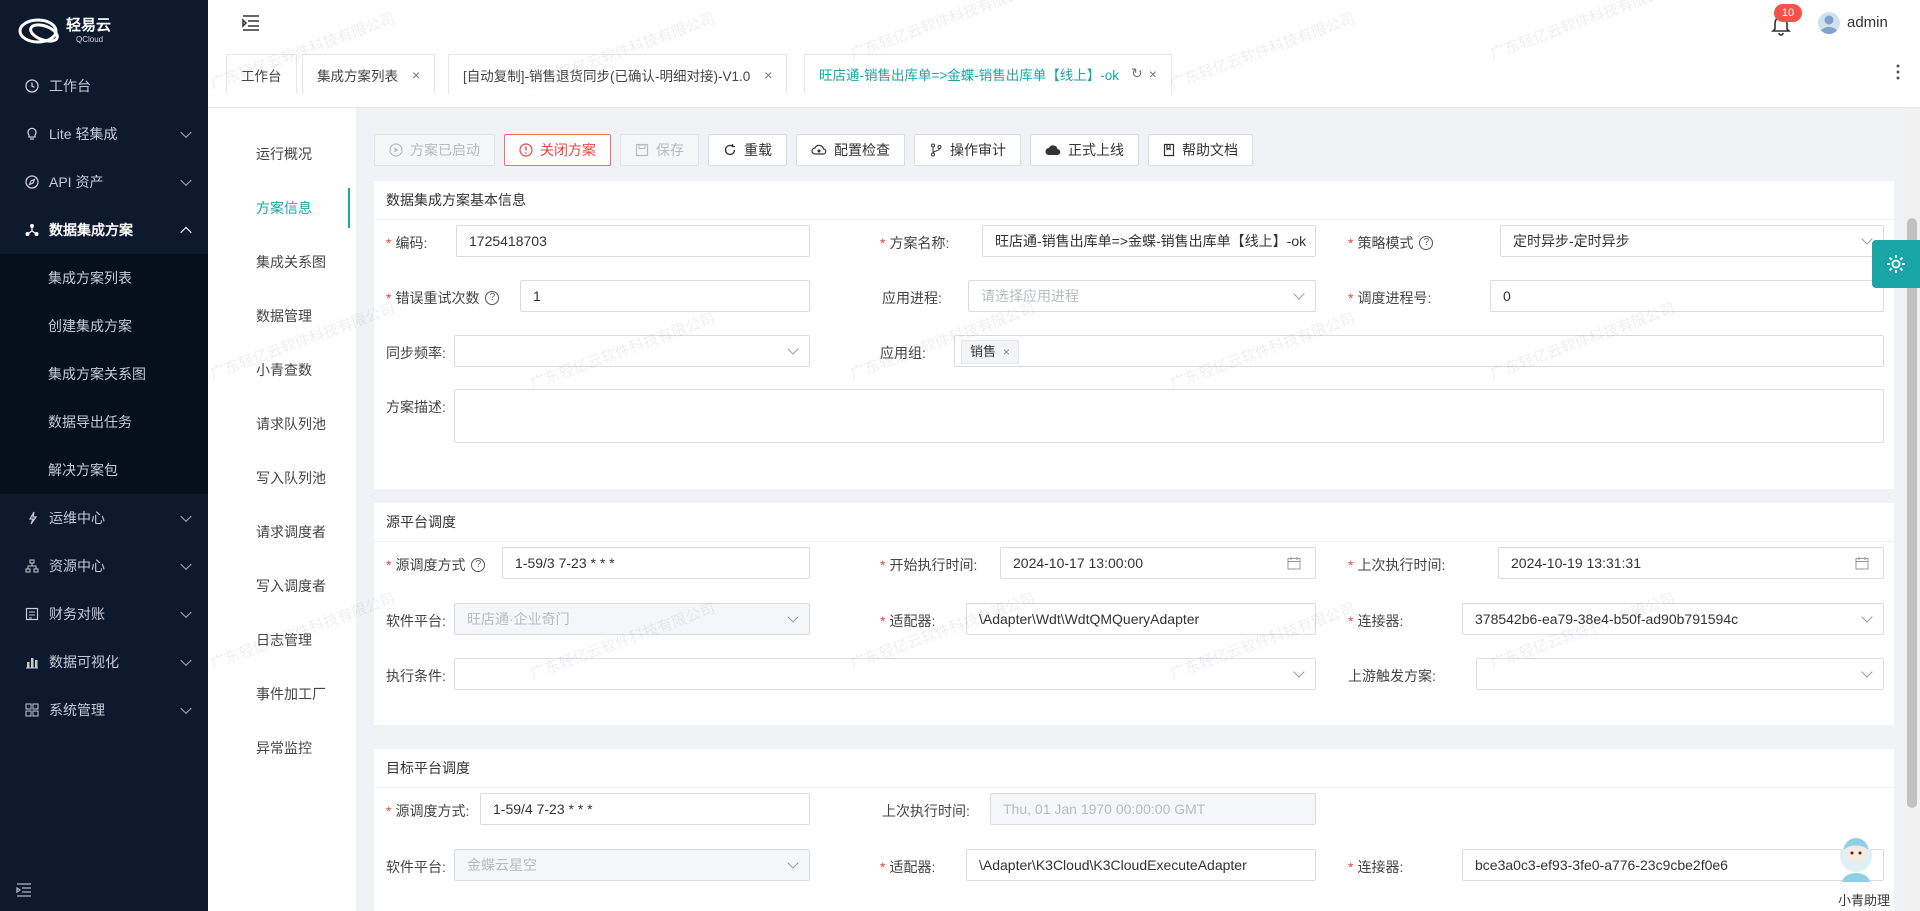  I want to click on go-live-button: 正式上线, so click(1084, 150).